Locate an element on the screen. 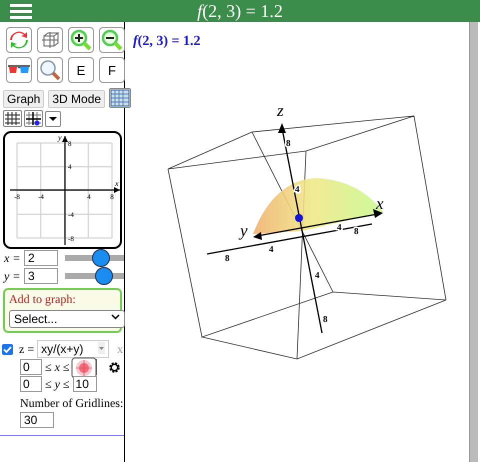 This screenshot has height=462, width=480. chevron-icon is located at coordinates (115, 316).